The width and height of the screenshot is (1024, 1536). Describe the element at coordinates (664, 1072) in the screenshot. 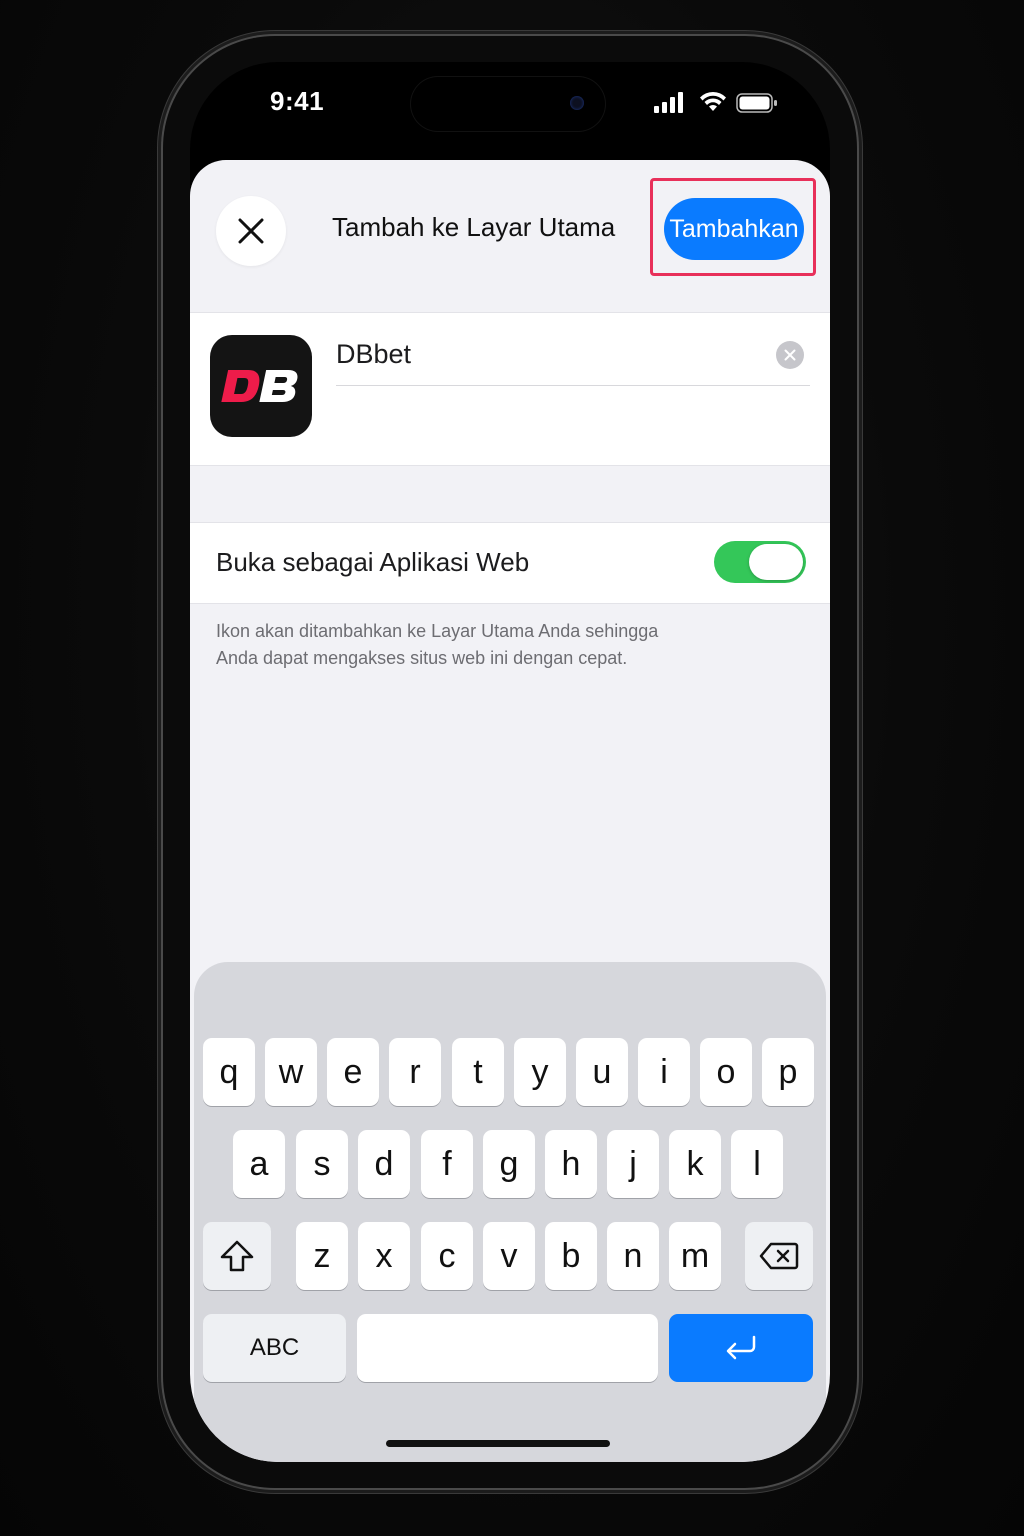

I see `key-i: i` at that location.